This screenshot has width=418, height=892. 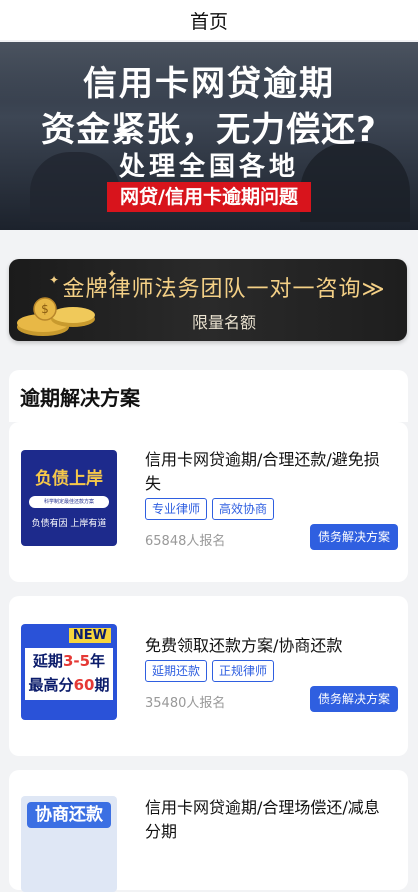 I want to click on thumb-slogan: 负债有因 上岸有道, so click(x=69, y=524).